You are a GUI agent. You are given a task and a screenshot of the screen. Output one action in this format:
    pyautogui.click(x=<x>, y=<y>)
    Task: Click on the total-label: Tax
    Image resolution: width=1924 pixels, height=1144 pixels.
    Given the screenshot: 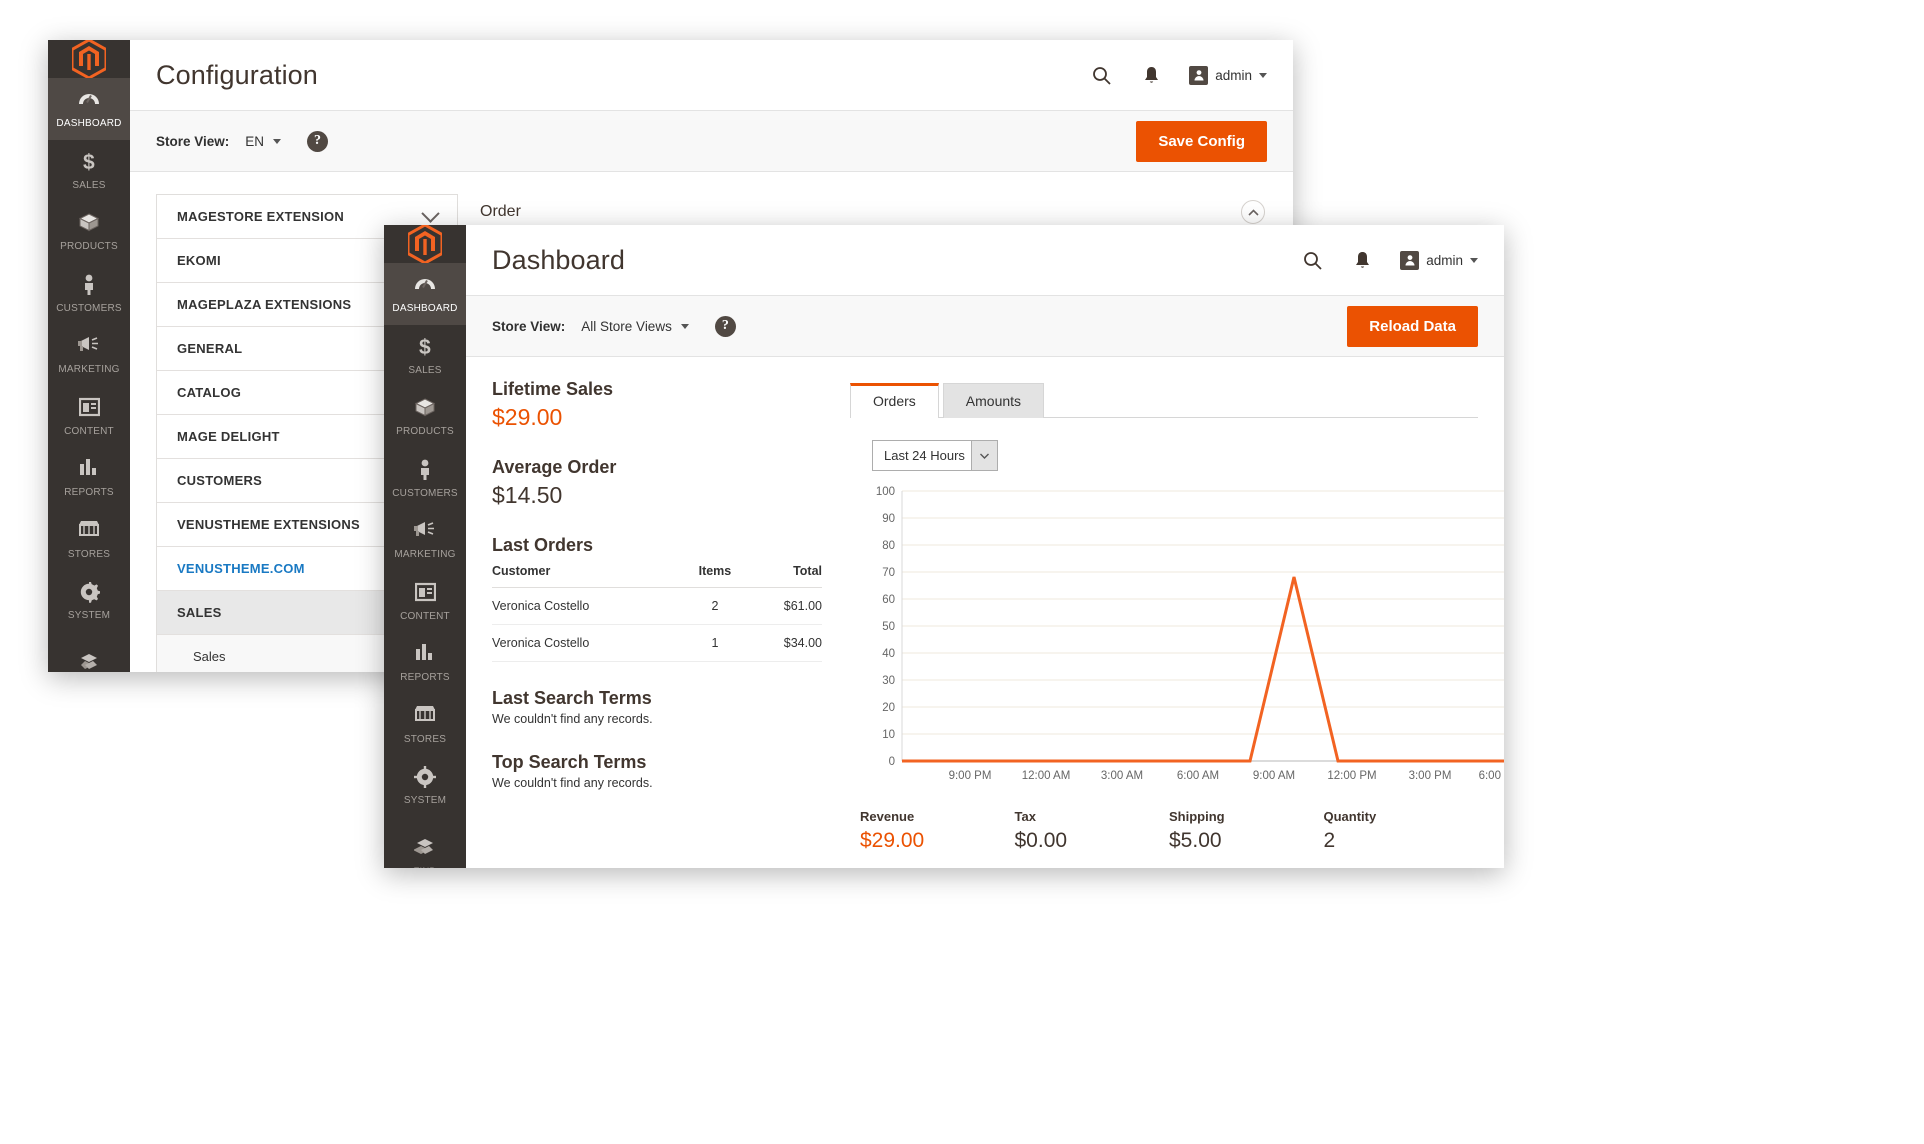 What is the action you would take?
    pyautogui.click(x=1025, y=816)
    